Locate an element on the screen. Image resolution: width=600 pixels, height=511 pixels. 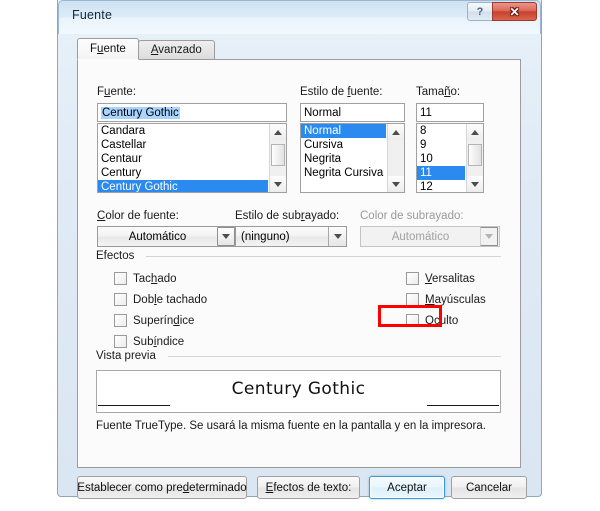
effects-group-label: Efectos is located at coordinates (117, 256).